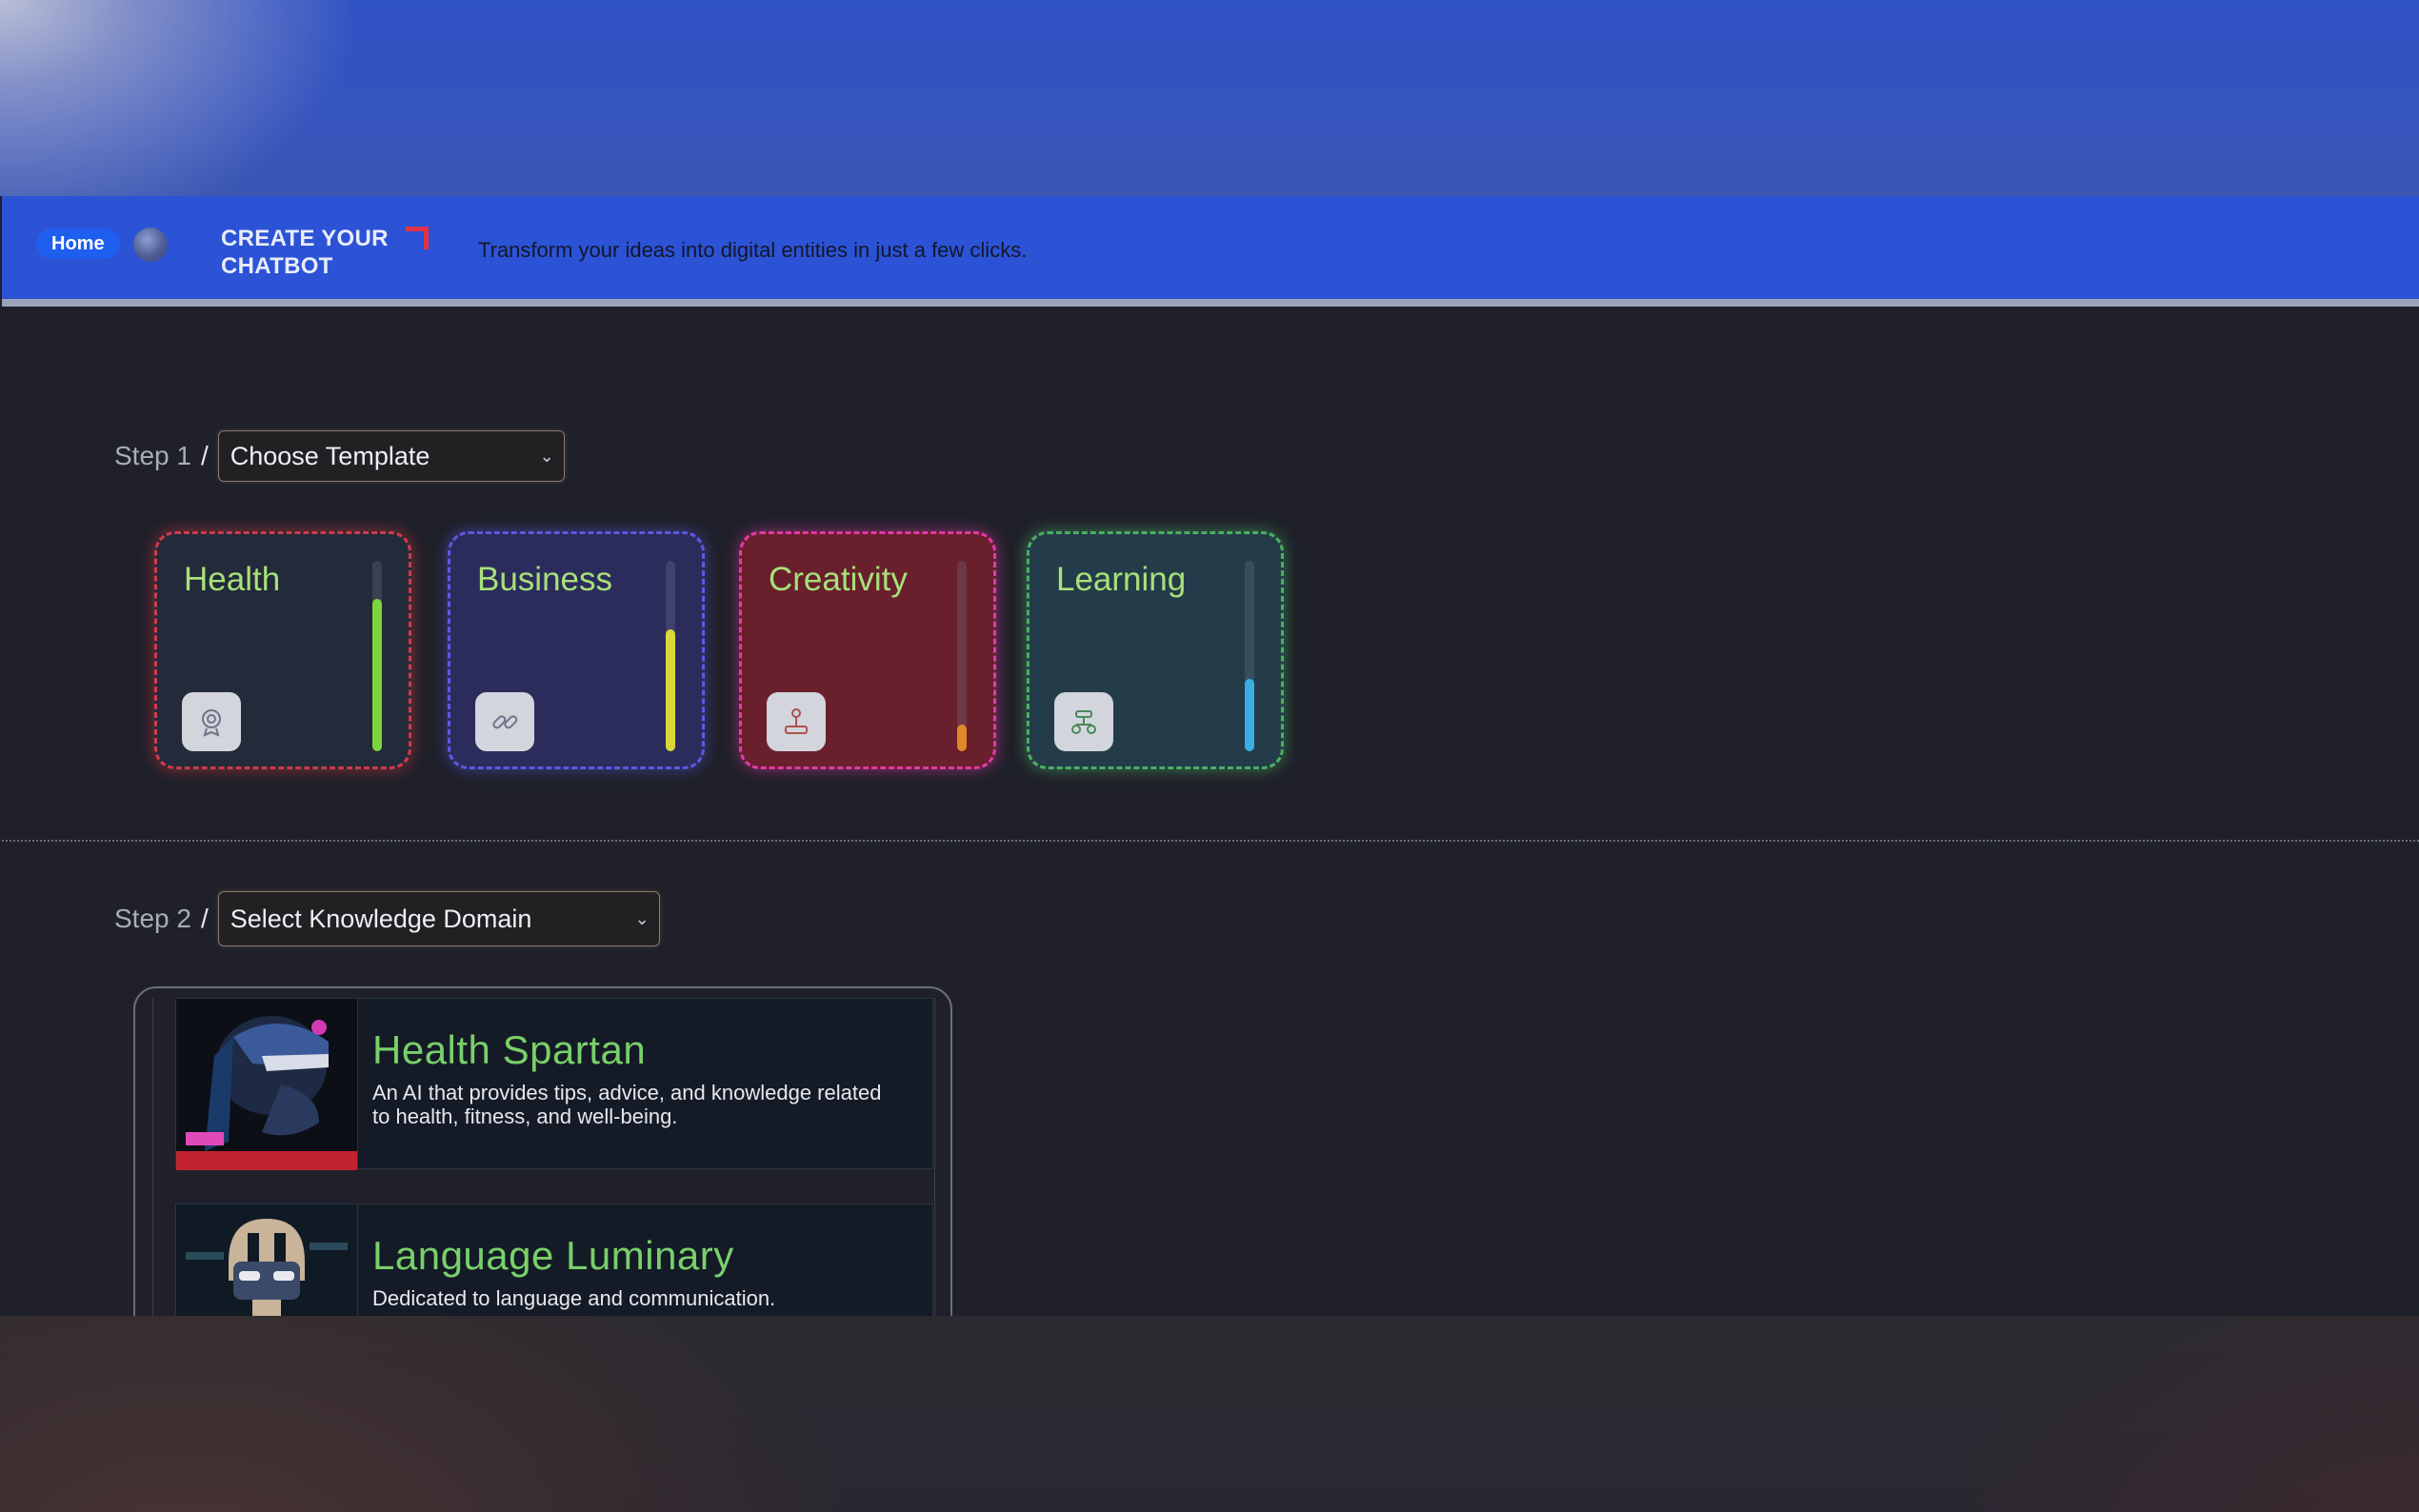 This screenshot has height=1512, width=2419. What do you see at coordinates (509, 1049) in the screenshot?
I see `bot-name: Health Spartan` at bounding box center [509, 1049].